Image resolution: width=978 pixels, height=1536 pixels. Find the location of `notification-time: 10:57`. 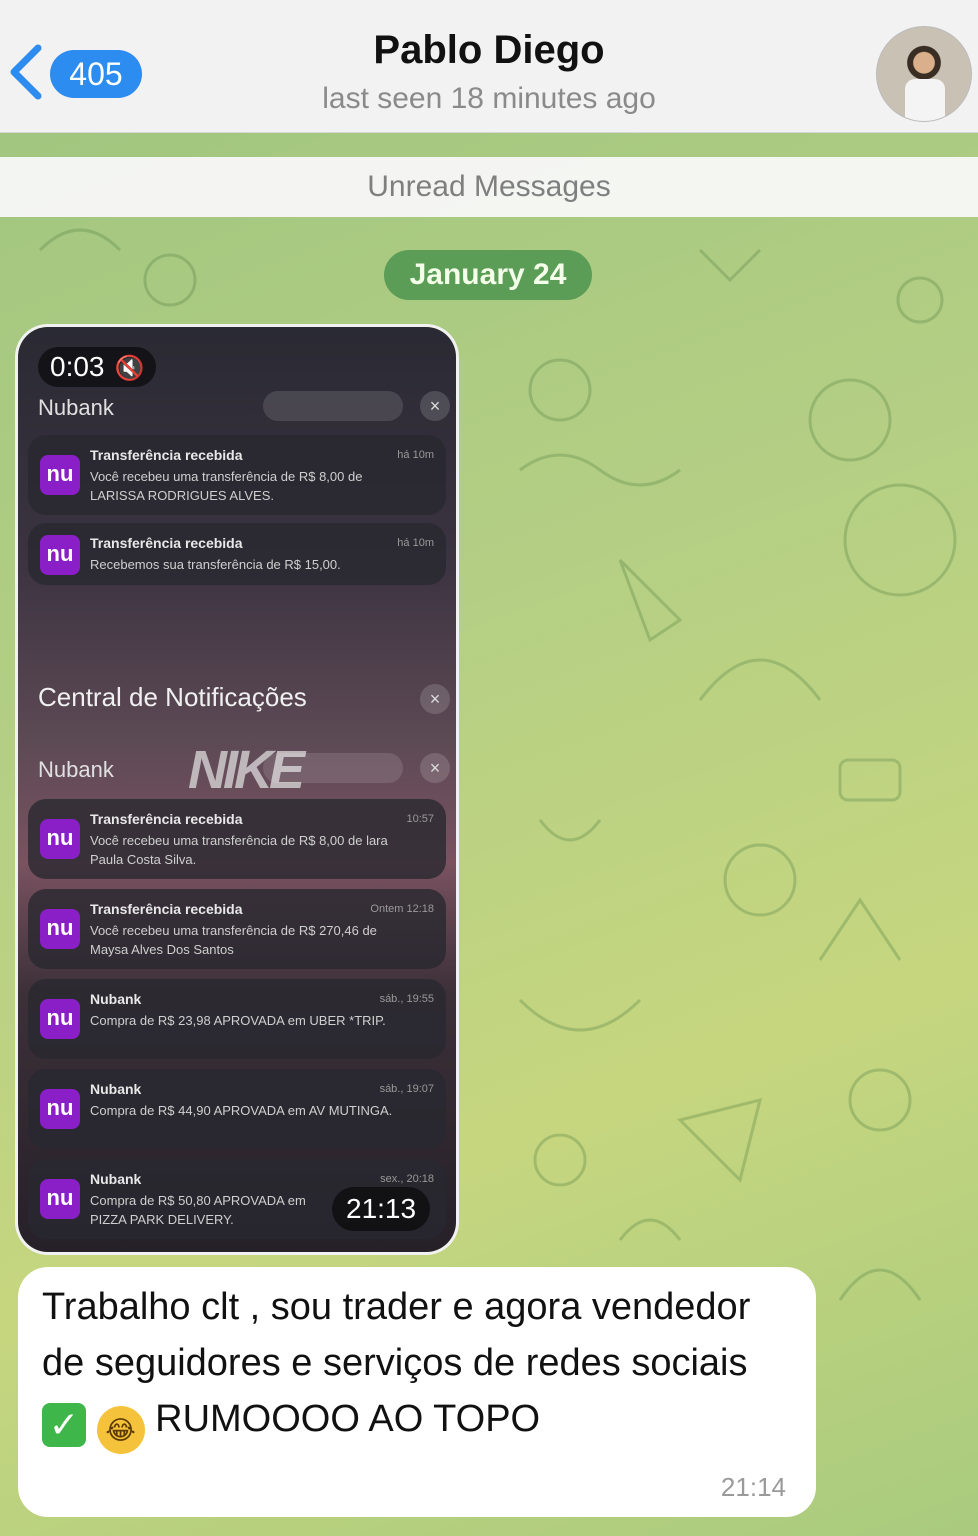

notification-time: 10:57 is located at coordinates (420, 819).